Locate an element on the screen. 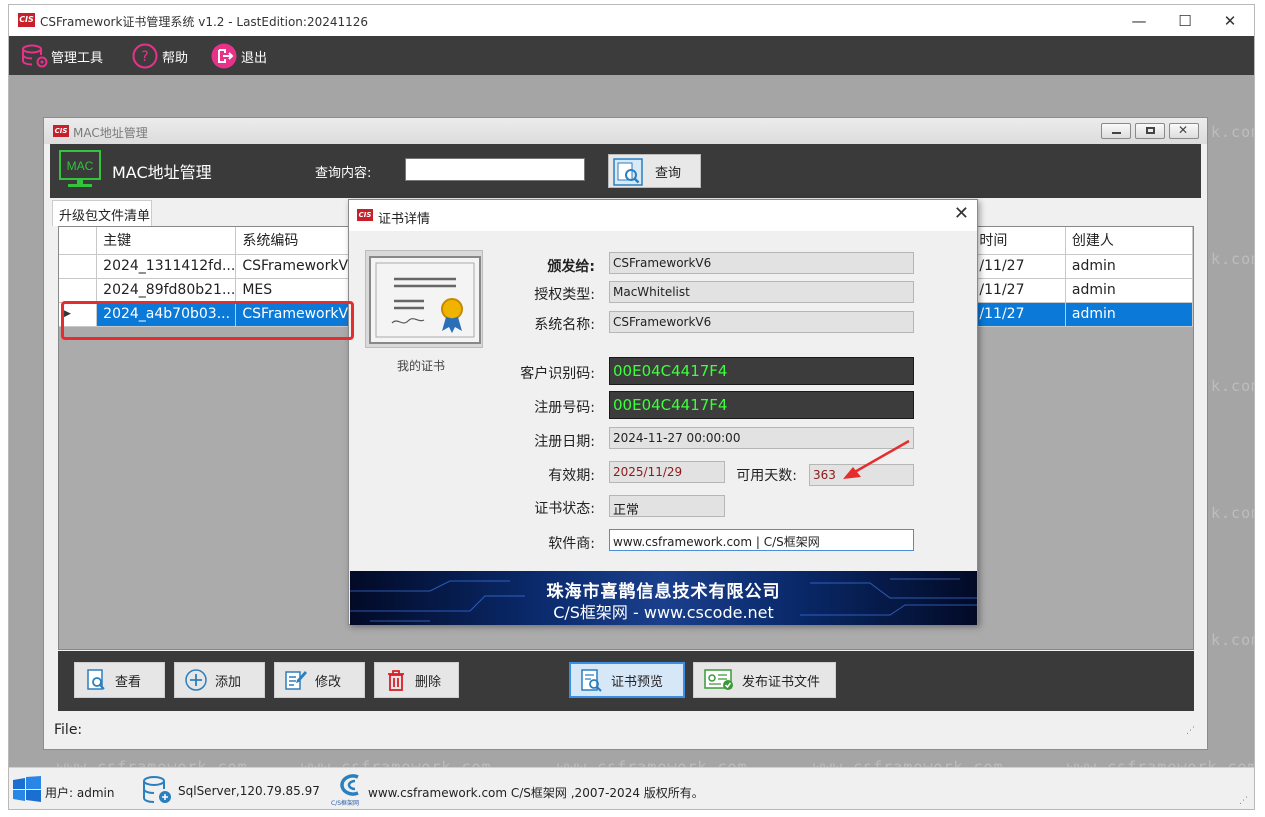 Image resolution: width=1265 pixels, height=817 pixels. add-label: 添加 is located at coordinates (228, 682).